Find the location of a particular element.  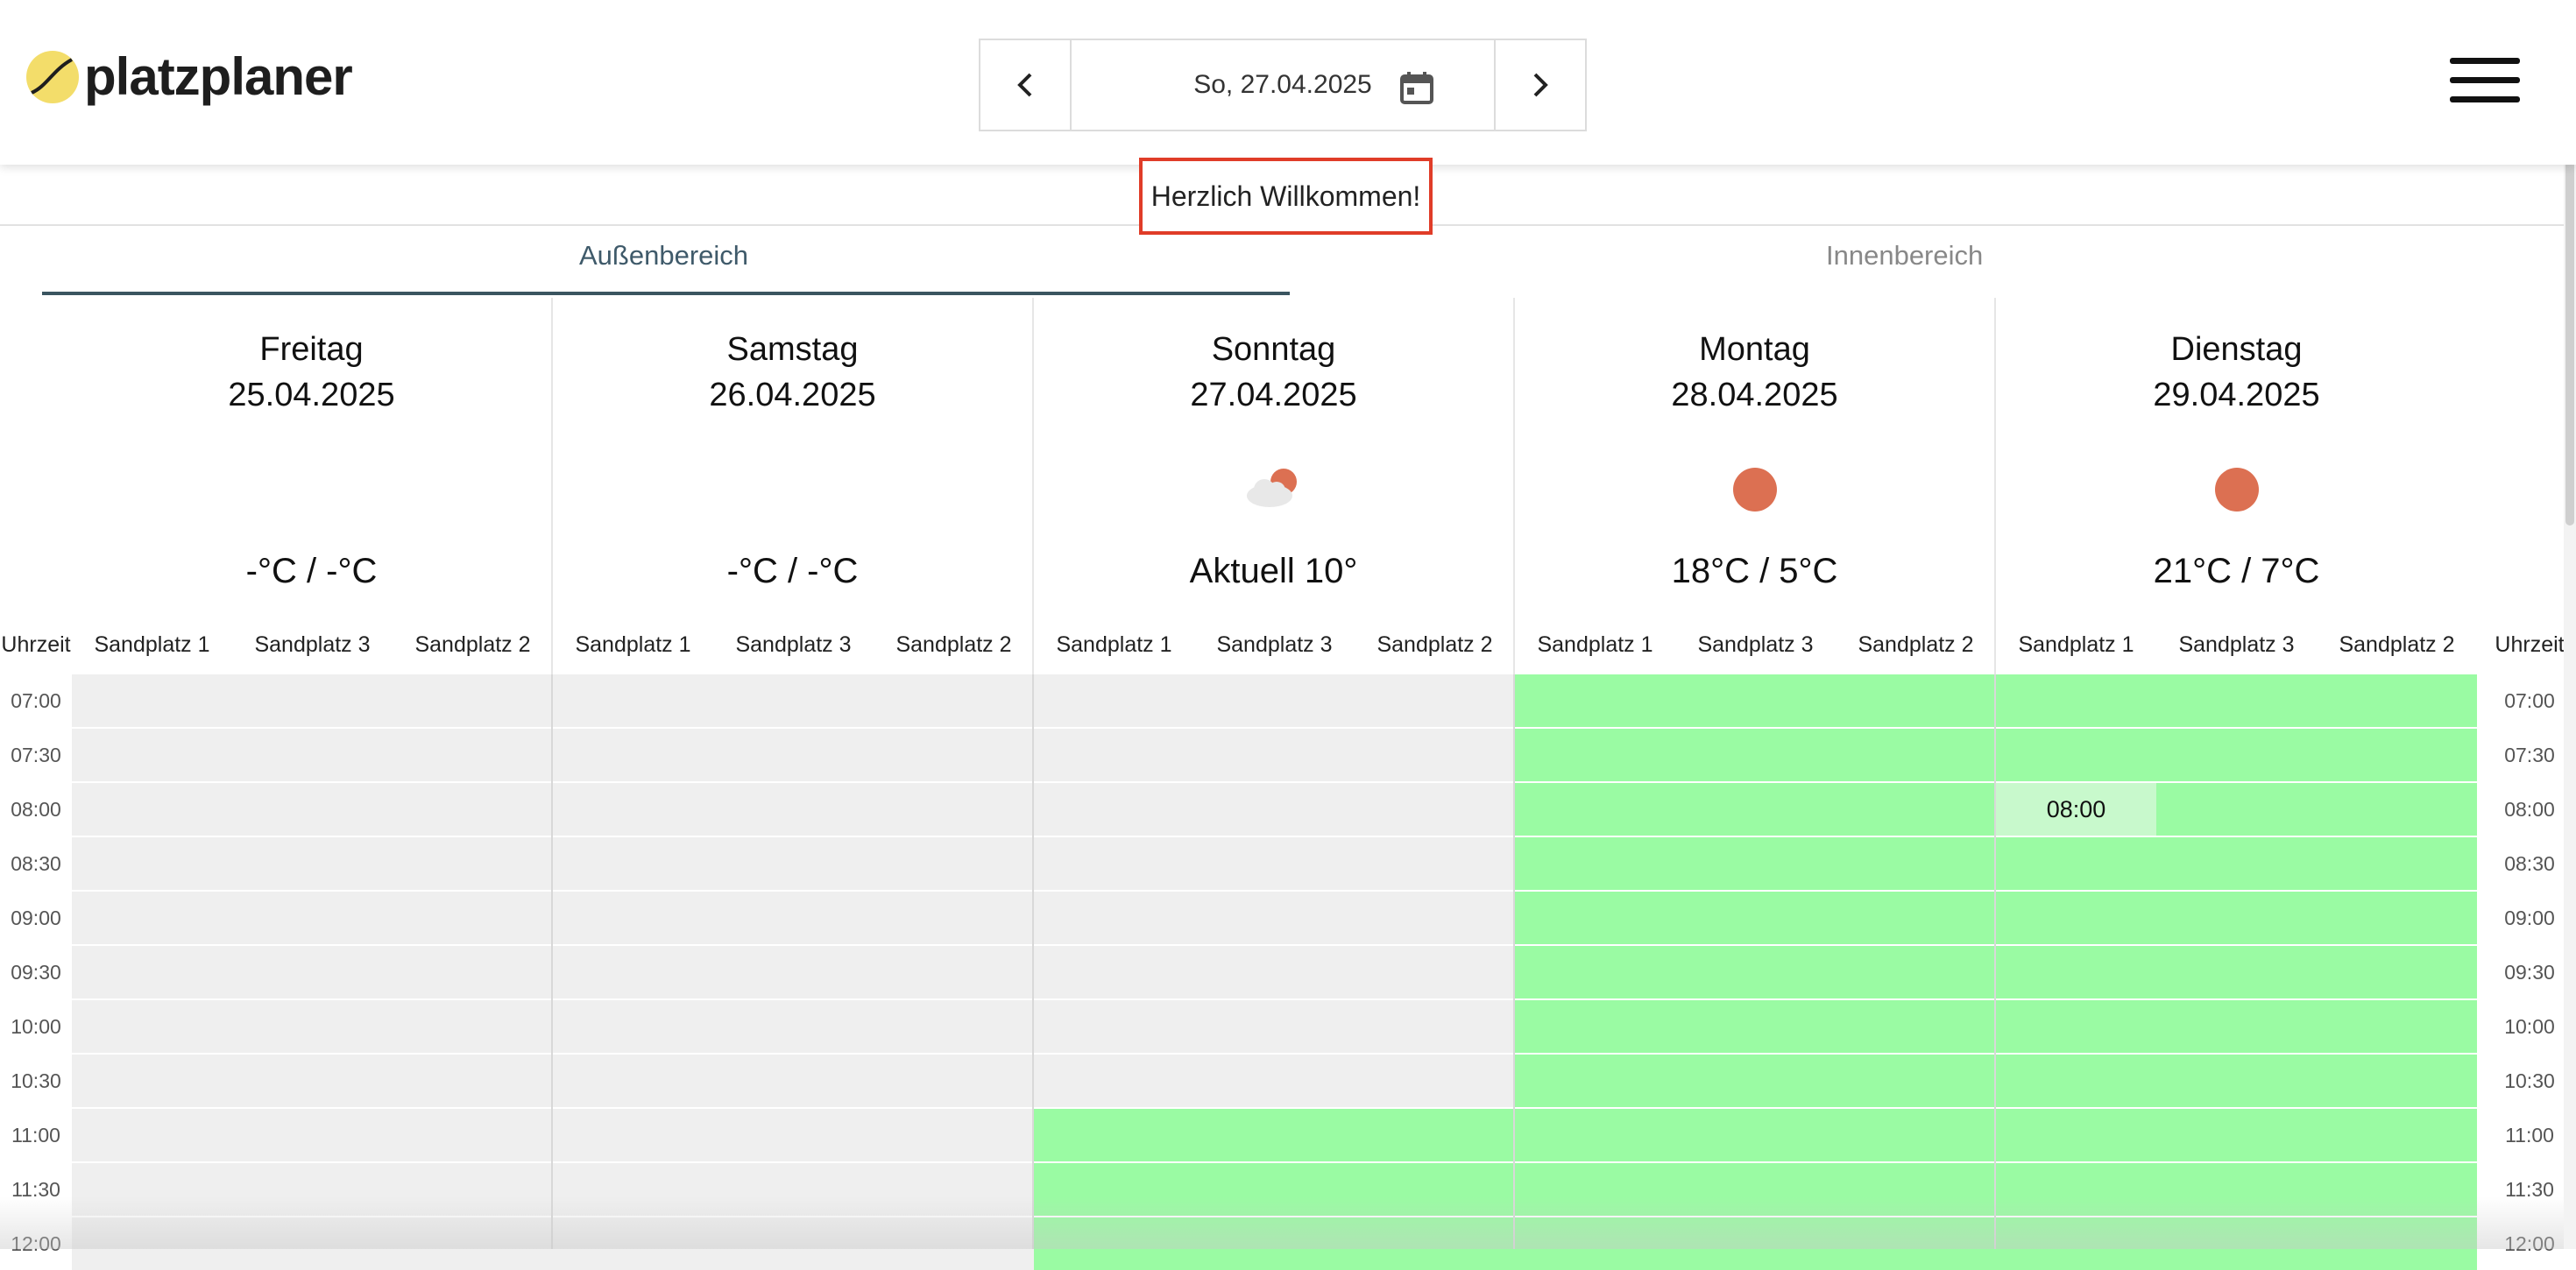

day-name: Montag is located at coordinates (1754, 349).